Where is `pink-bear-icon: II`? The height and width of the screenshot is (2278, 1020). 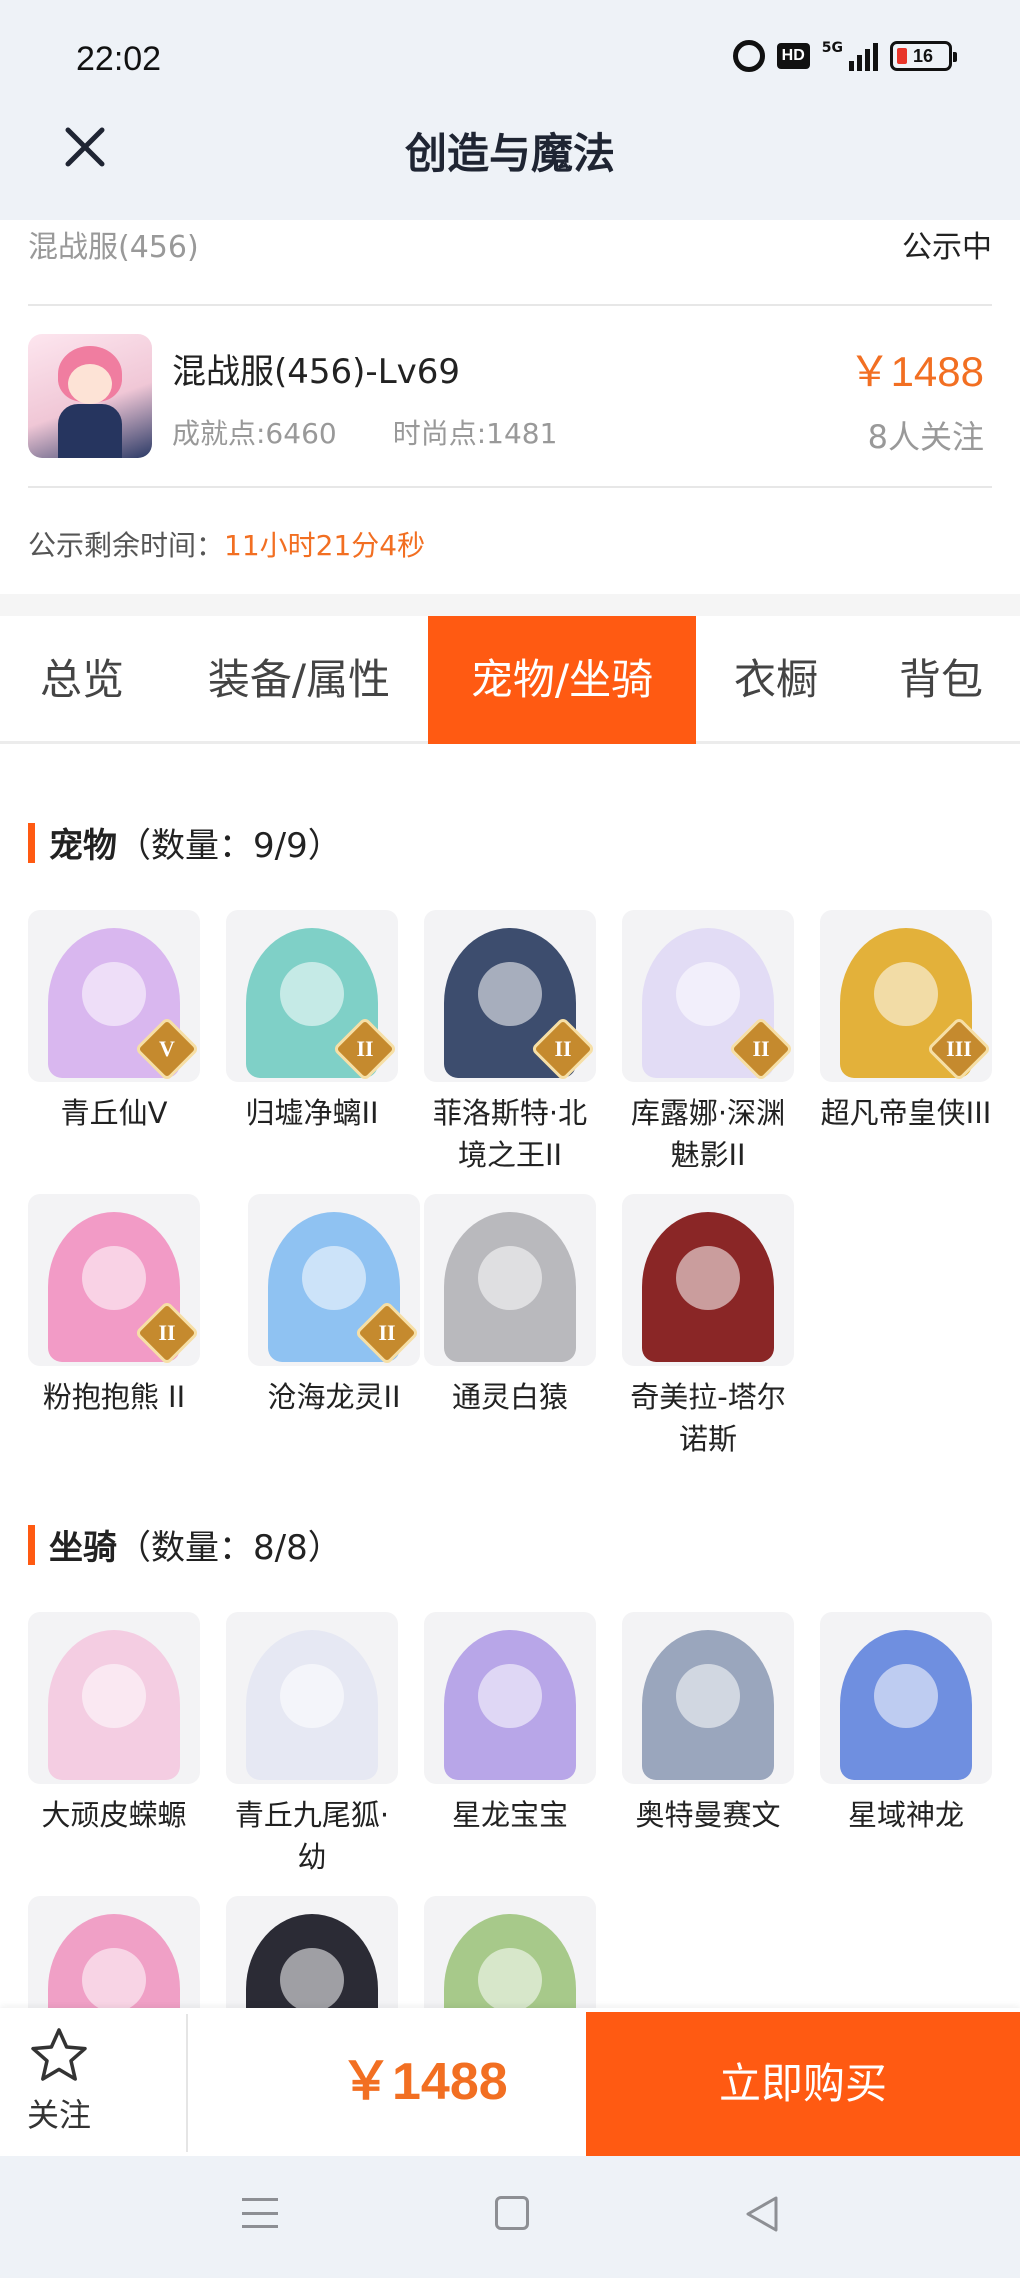 pink-bear-icon: II is located at coordinates (114, 1280).